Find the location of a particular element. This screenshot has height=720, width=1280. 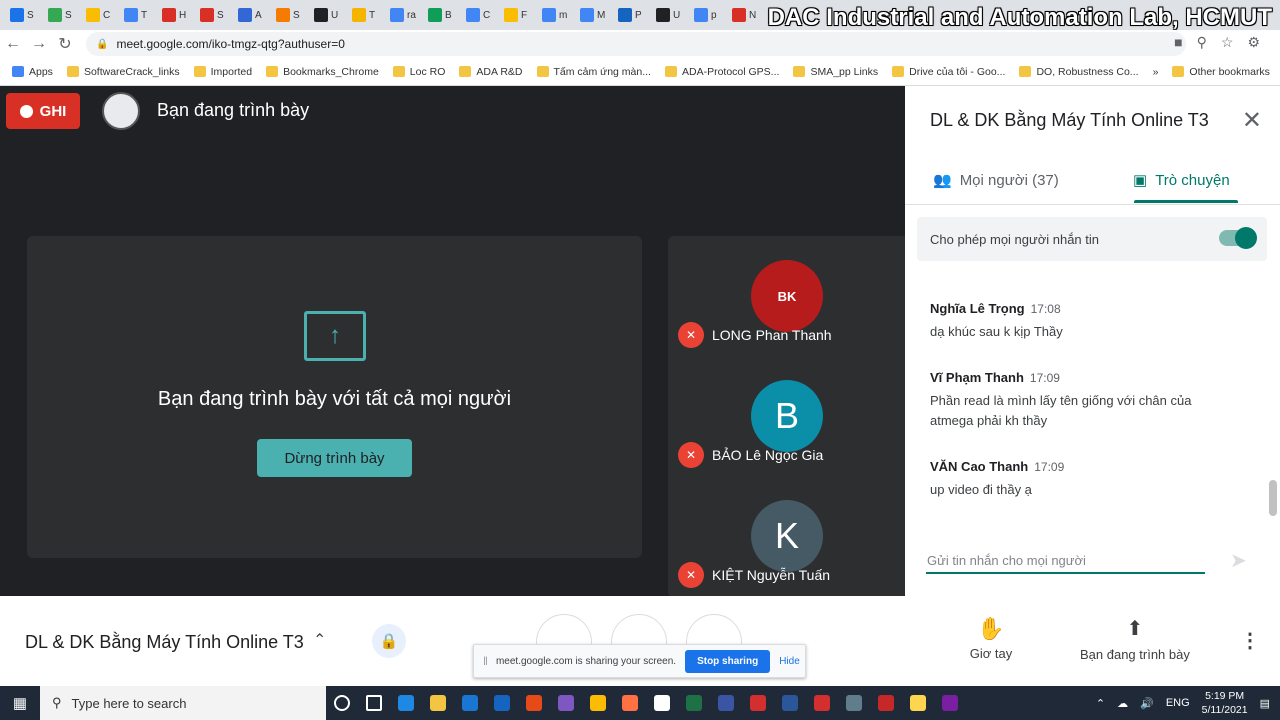

widgets-icon is located at coordinates (374, 703).